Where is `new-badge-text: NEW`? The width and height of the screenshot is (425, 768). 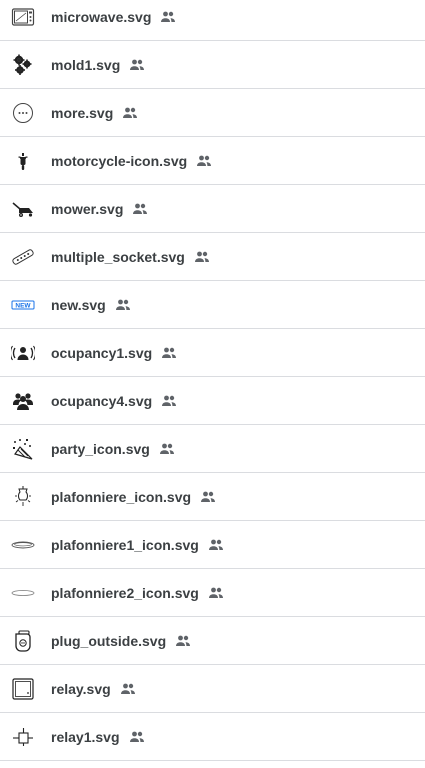 new-badge-text: NEW is located at coordinates (23, 306).